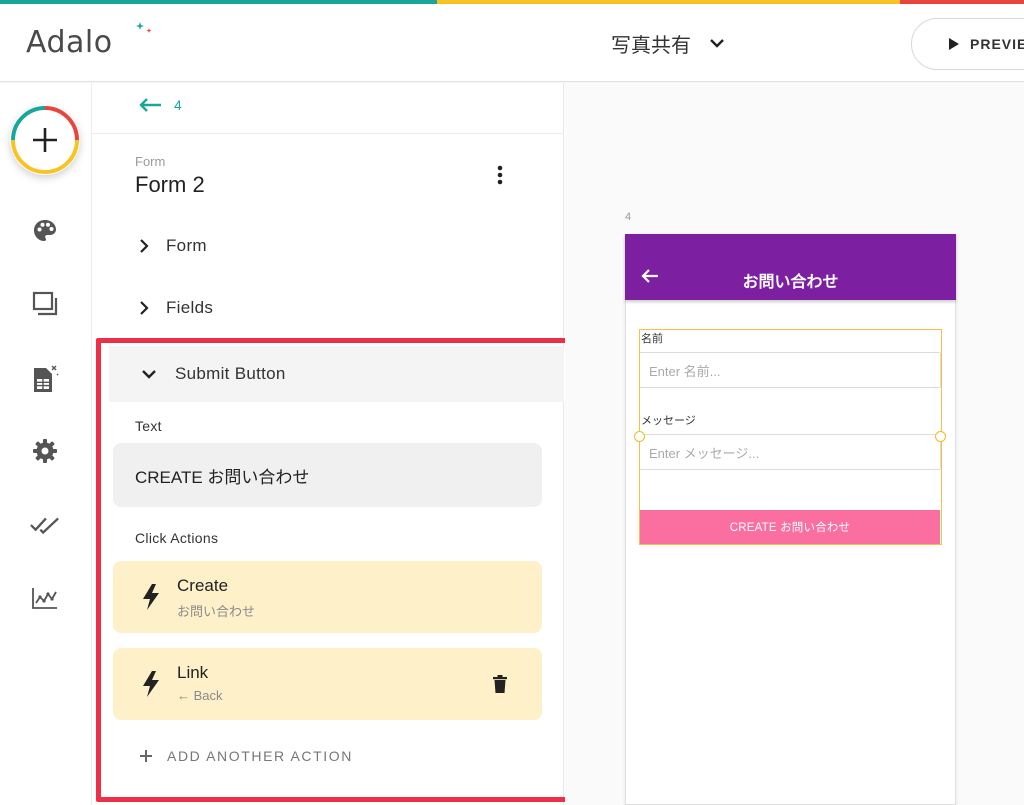  I want to click on branding-button, so click(45, 231).